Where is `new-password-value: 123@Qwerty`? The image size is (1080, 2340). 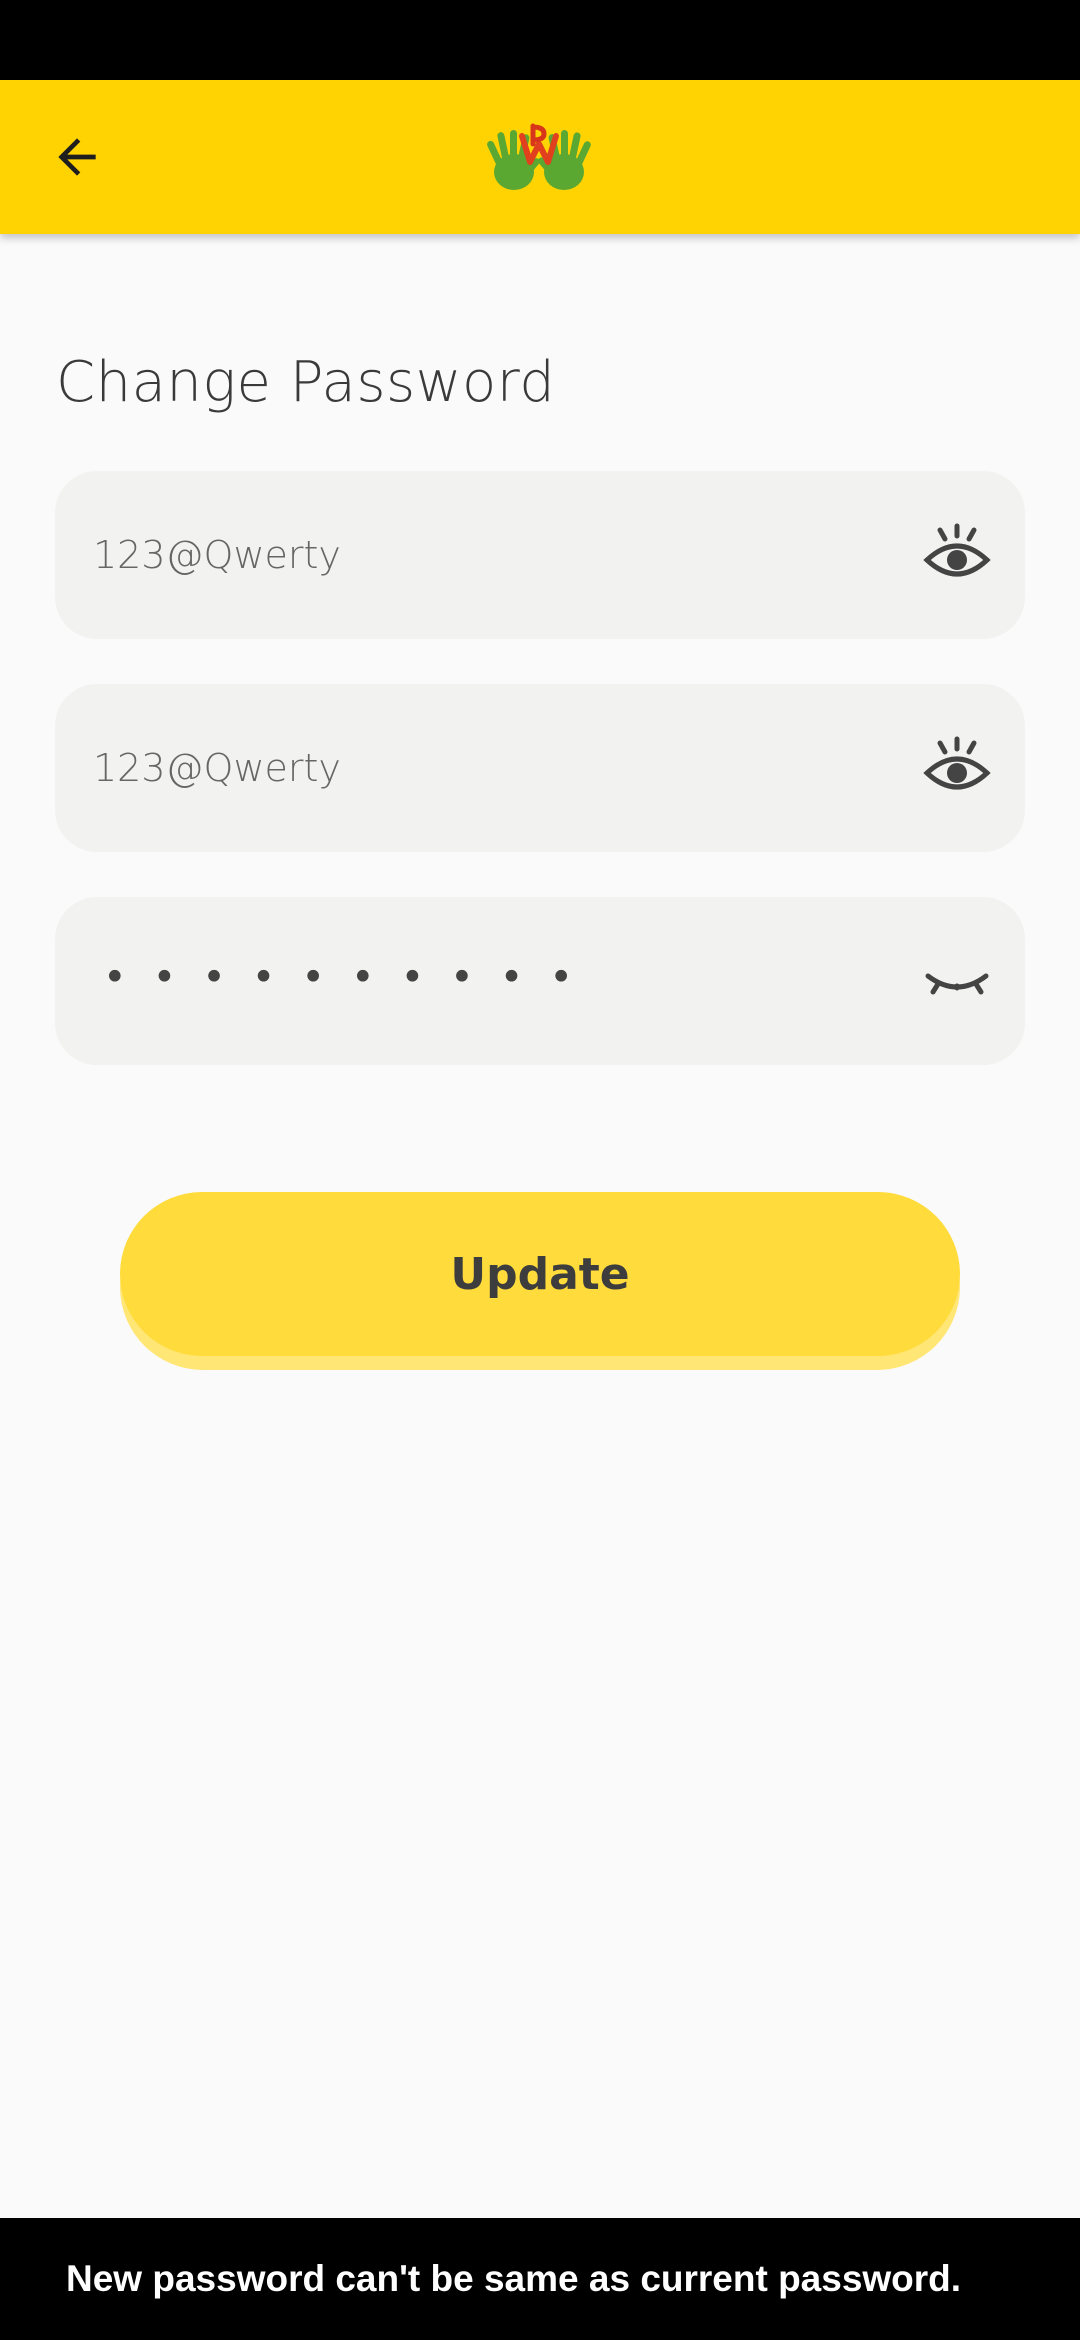 new-password-value: 123@Qwerty is located at coordinates (217, 768).